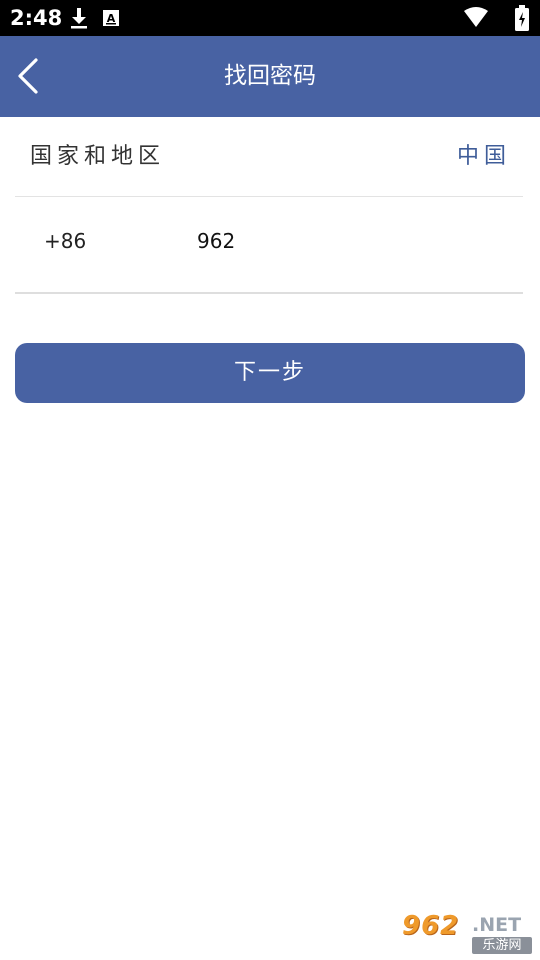 This screenshot has height=960, width=540. I want to click on download-icon, so click(79, 20).